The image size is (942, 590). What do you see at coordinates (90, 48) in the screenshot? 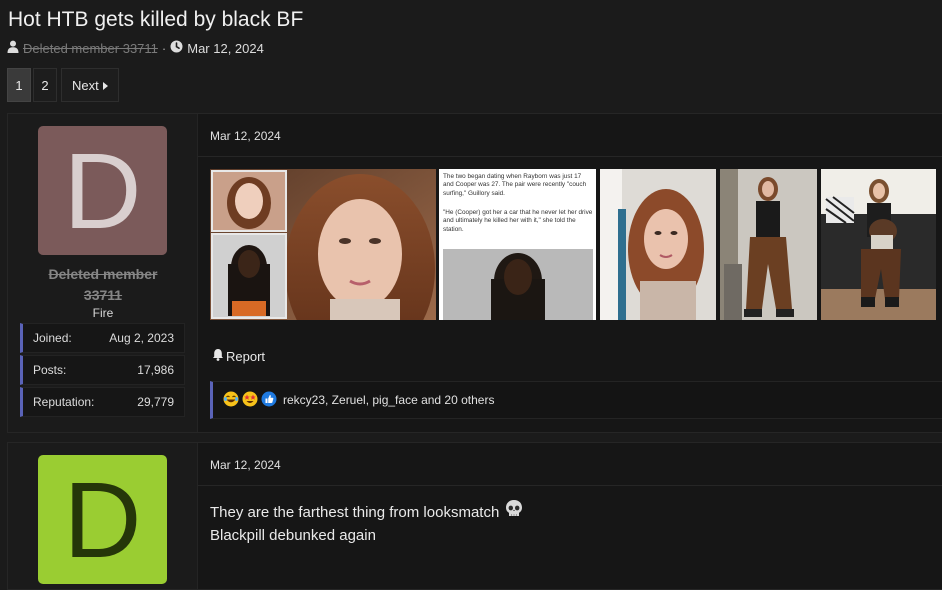
I see `thread-author: Deleted member 33711` at bounding box center [90, 48].